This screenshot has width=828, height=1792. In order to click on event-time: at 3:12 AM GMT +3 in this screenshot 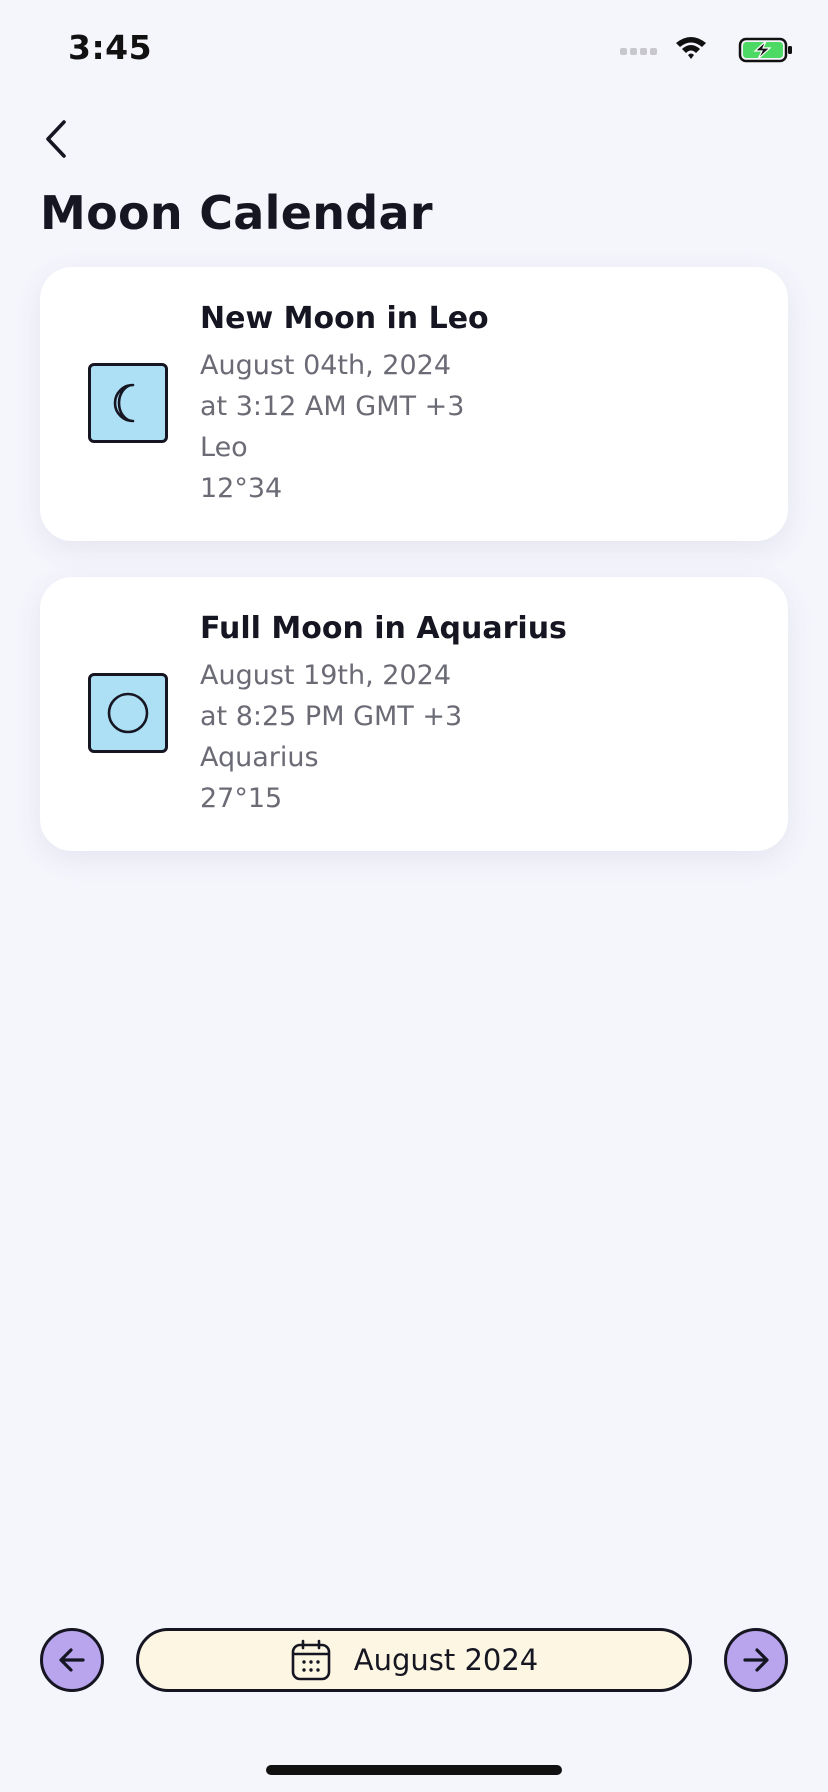, I will do `click(332, 406)`.